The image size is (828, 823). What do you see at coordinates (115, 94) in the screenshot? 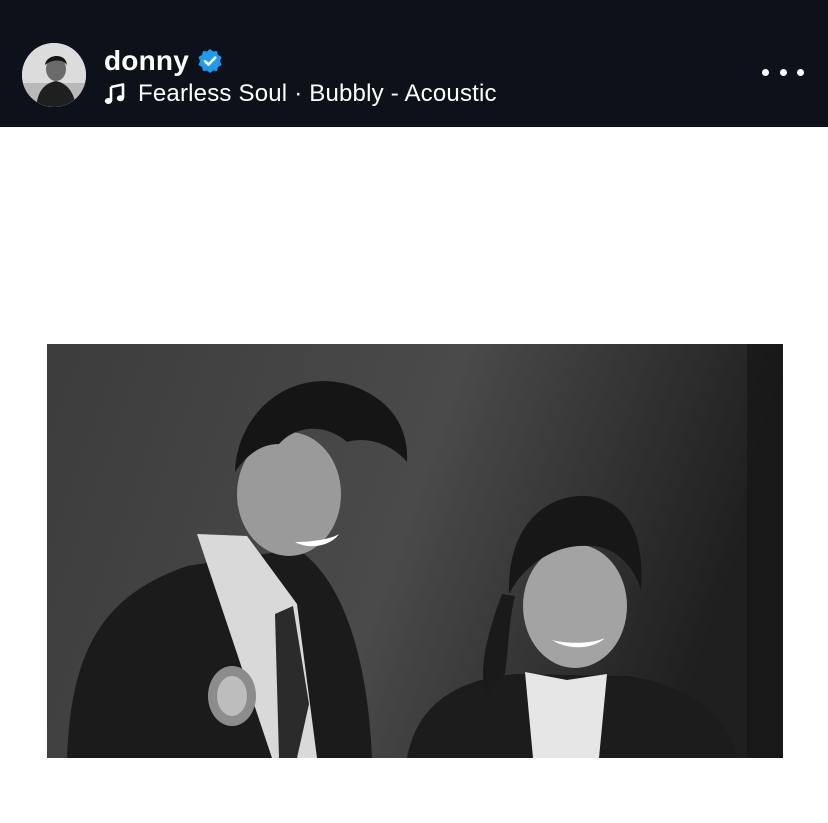
I see `music-note-icon` at bounding box center [115, 94].